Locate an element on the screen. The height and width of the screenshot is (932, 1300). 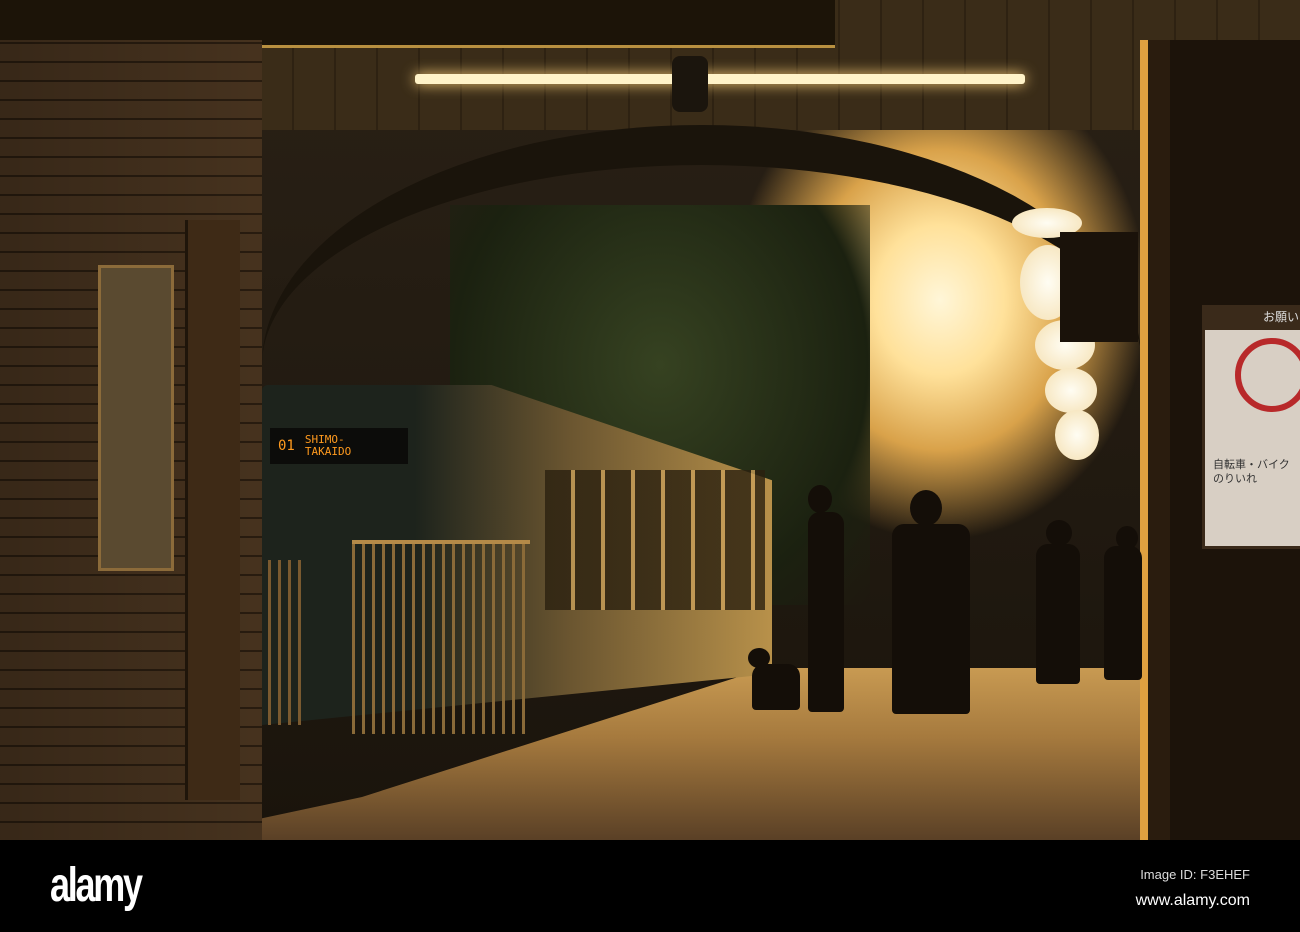
signal-box is located at coordinates (1099, 287).